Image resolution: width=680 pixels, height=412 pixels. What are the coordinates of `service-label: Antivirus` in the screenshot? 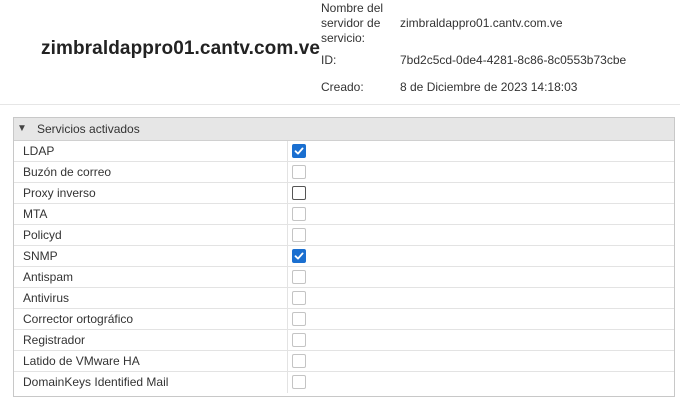 It's located at (46, 298).